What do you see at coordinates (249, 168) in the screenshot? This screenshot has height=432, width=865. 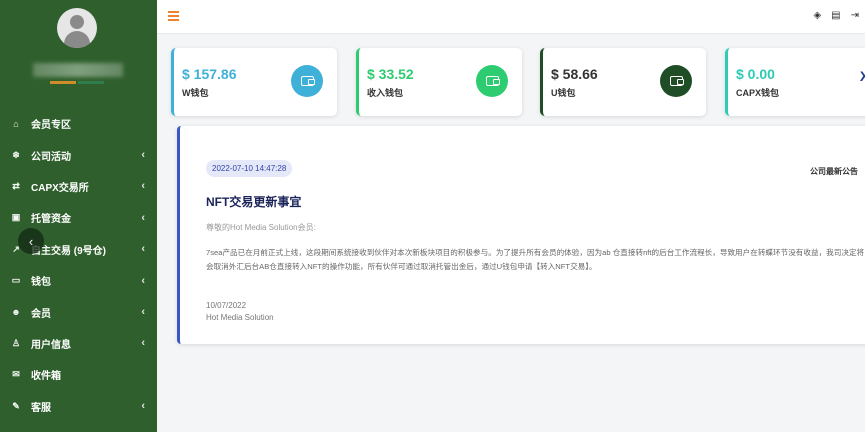 I see `announcement-date: 2022-07-10 14:47:28` at bounding box center [249, 168].